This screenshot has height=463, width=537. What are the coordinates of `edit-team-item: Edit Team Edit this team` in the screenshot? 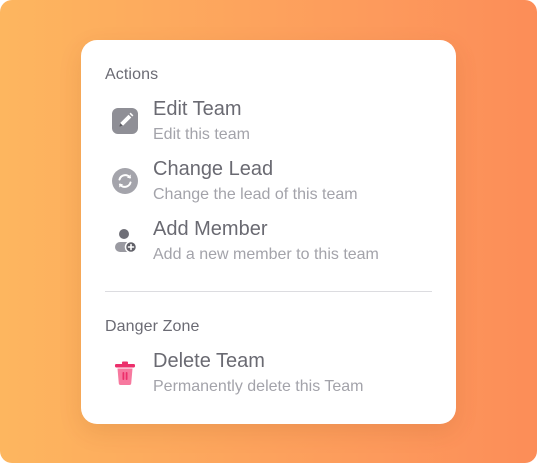 It's located at (270, 124).